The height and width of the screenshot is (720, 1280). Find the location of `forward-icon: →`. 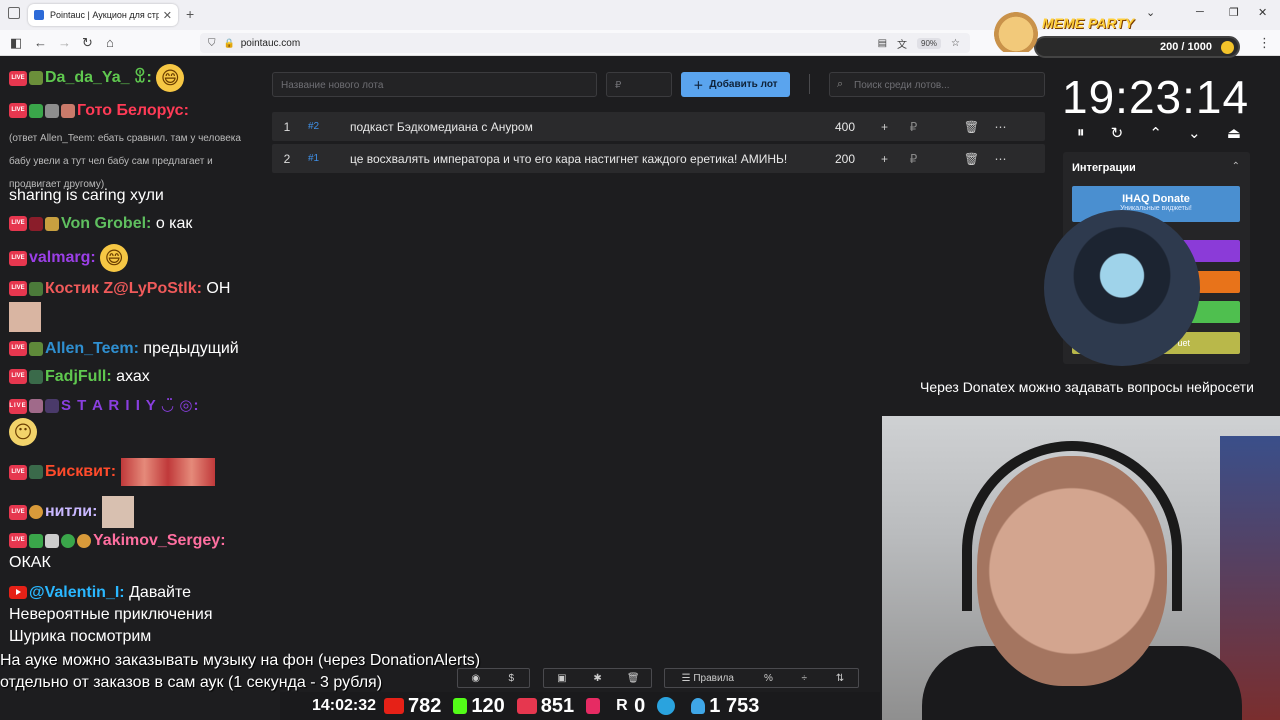

forward-icon: → is located at coordinates (64, 42).